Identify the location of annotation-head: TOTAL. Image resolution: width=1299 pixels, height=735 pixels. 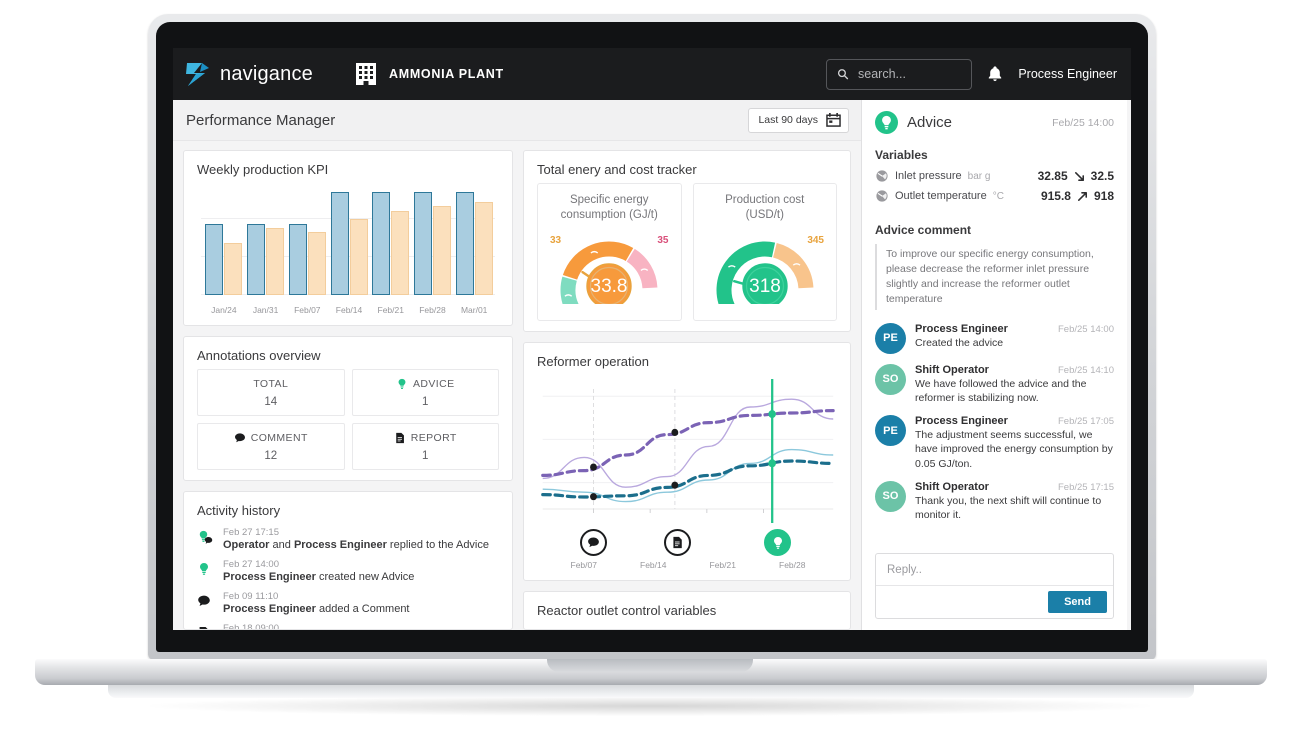
(271, 384).